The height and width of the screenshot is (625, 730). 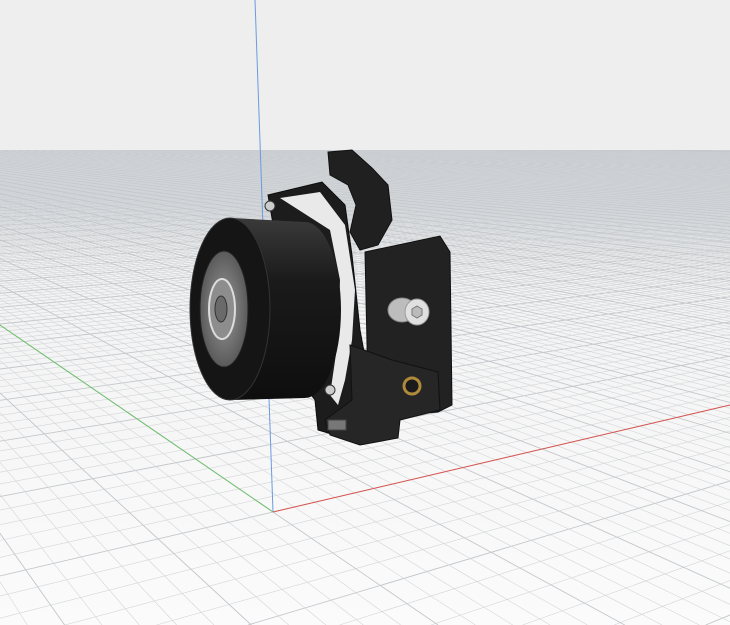 I want to click on hex-socket-icon, so click(x=417, y=312).